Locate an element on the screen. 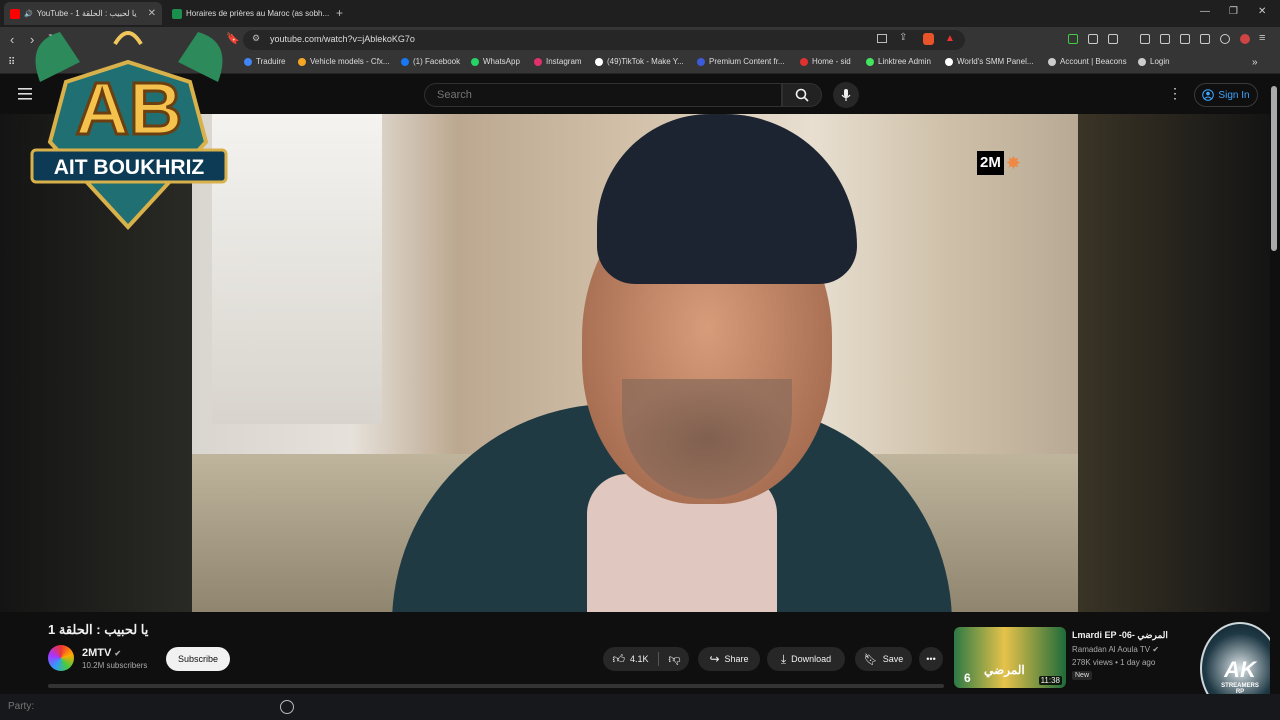 The height and width of the screenshot is (720, 1280). thumbs-down-icon: 👎︎ is located at coordinates (674, 658).